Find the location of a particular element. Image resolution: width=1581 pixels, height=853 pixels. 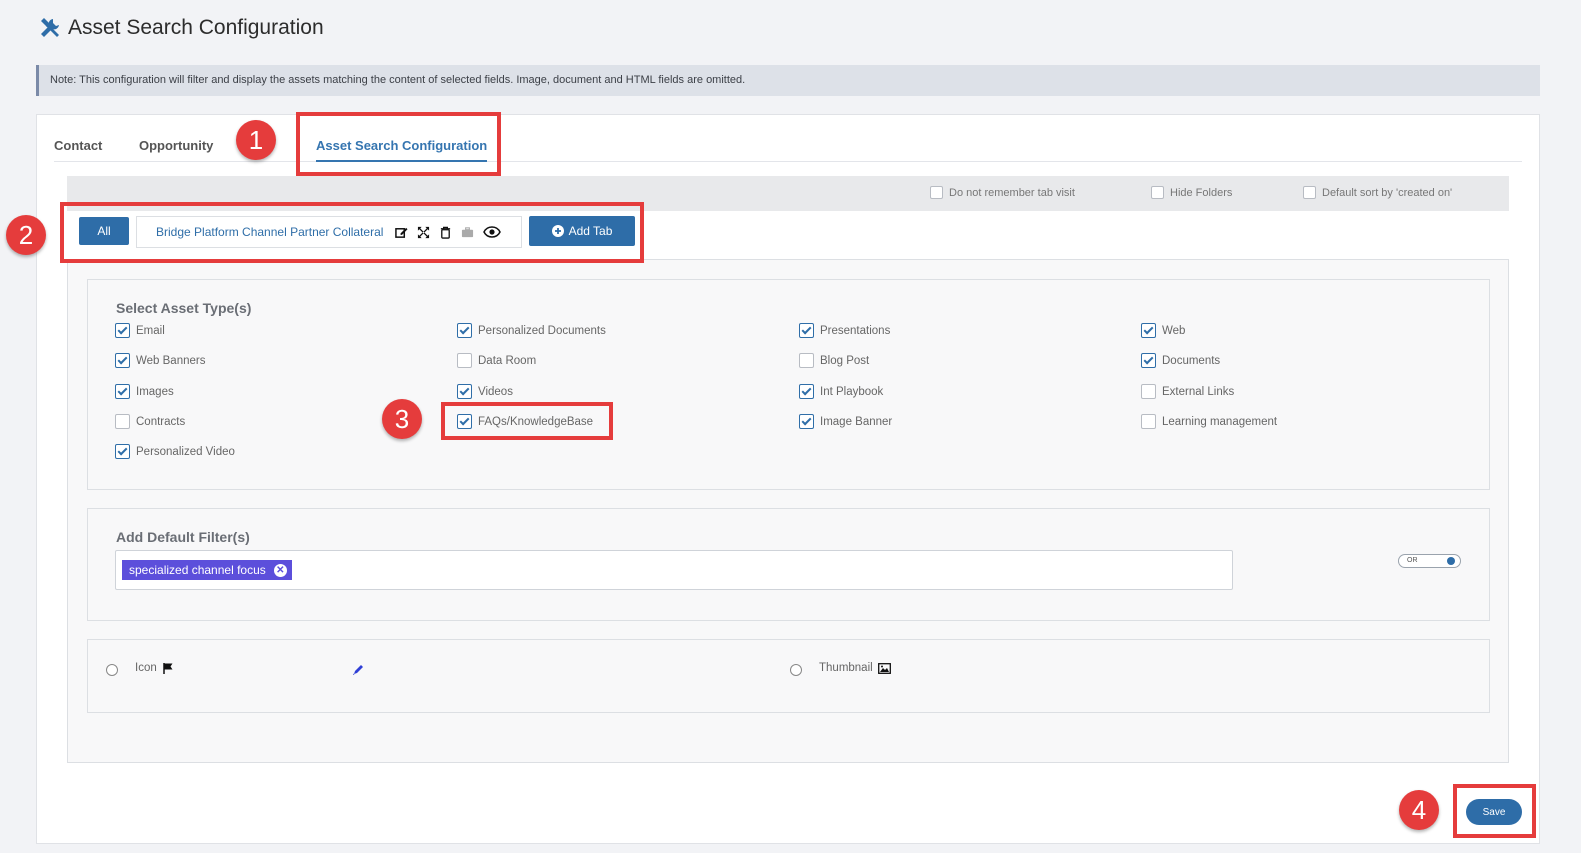

asset-type-email: Email is located at coordinates (140, 330).